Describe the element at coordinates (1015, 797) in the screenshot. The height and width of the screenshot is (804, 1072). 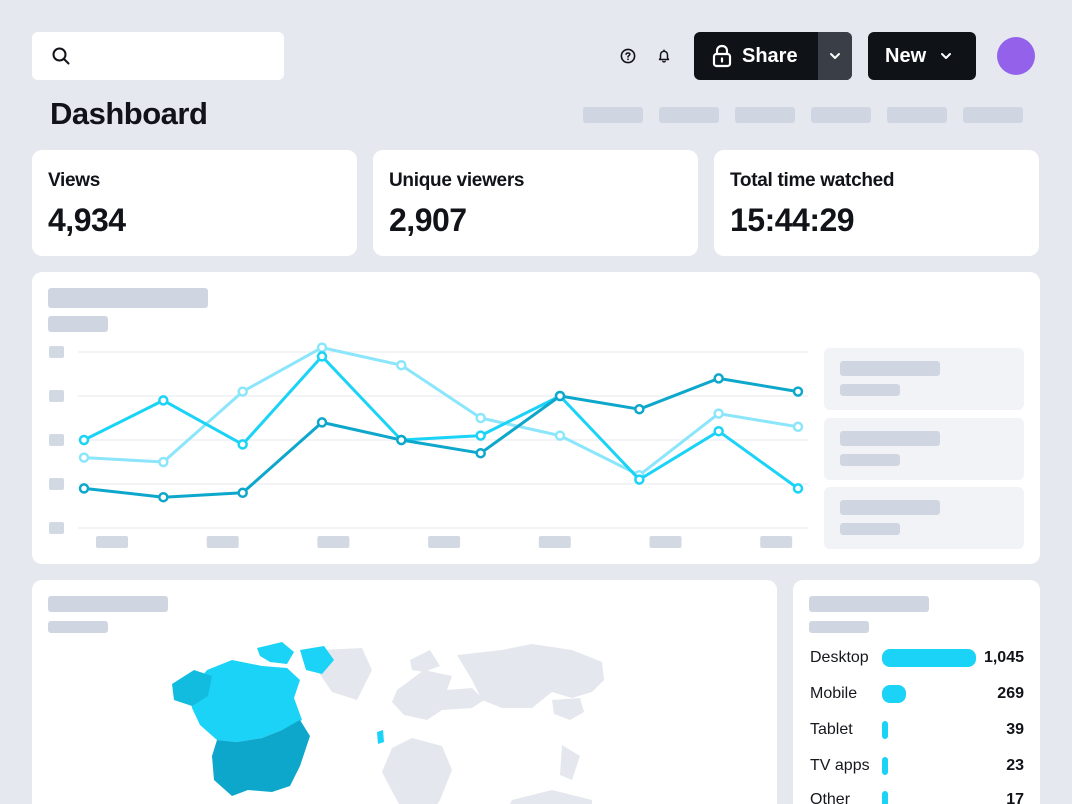
I see `device-value: 17` at that location.